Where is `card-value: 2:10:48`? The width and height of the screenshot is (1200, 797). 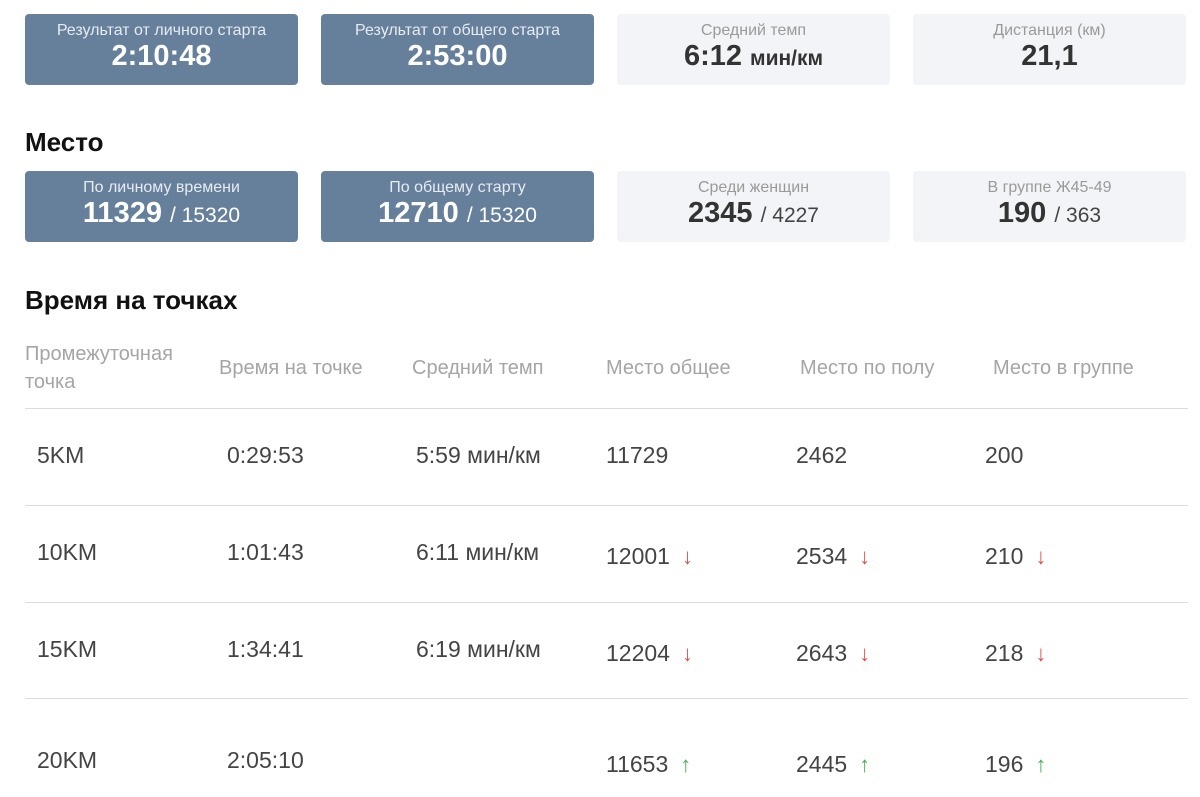
card-value: 2:10:48 is located at coordinates (161, 56).